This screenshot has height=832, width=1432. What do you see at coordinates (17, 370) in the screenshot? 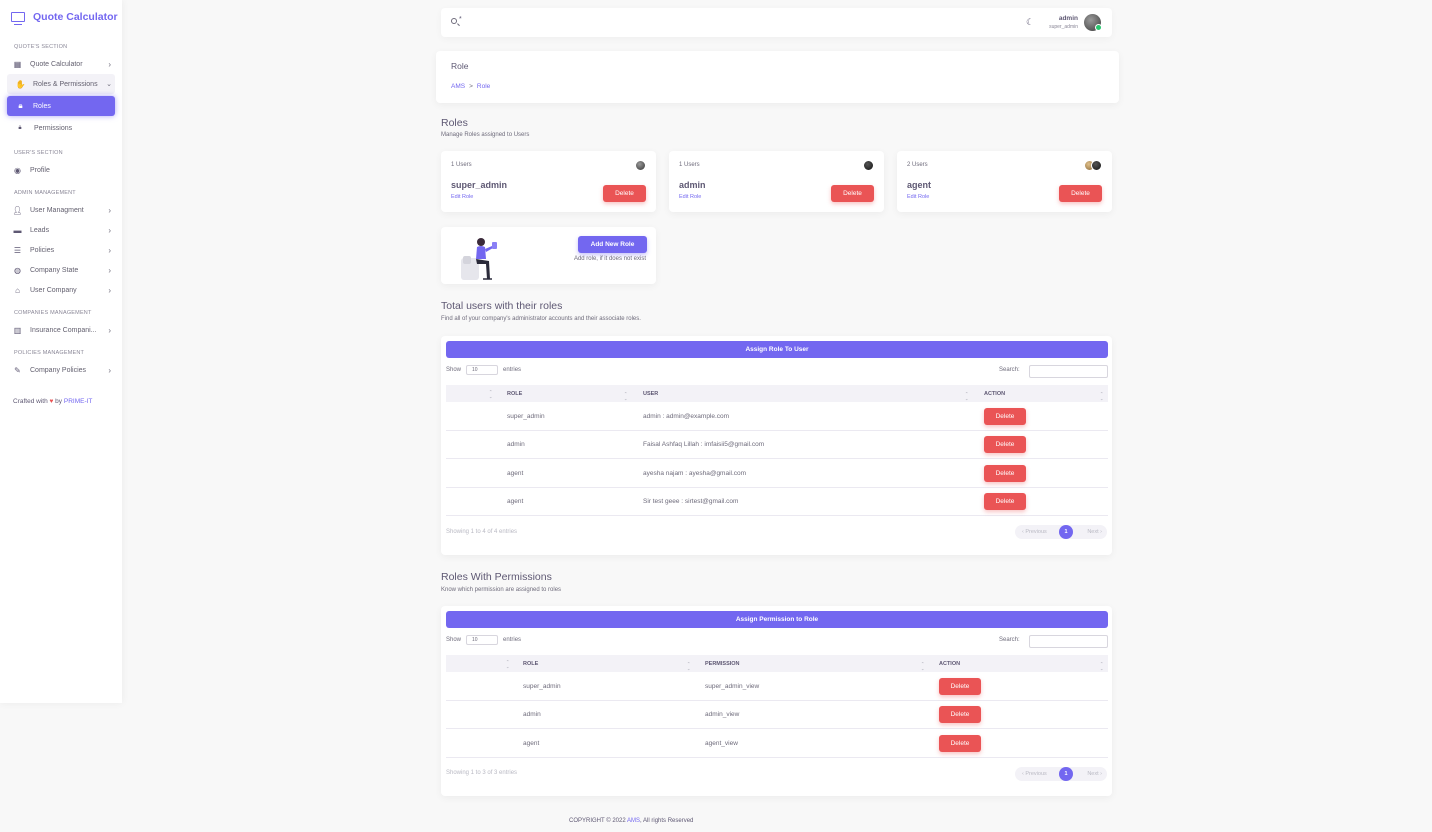
I see `edit-icon: ✎` at bounding box center [17, 370].